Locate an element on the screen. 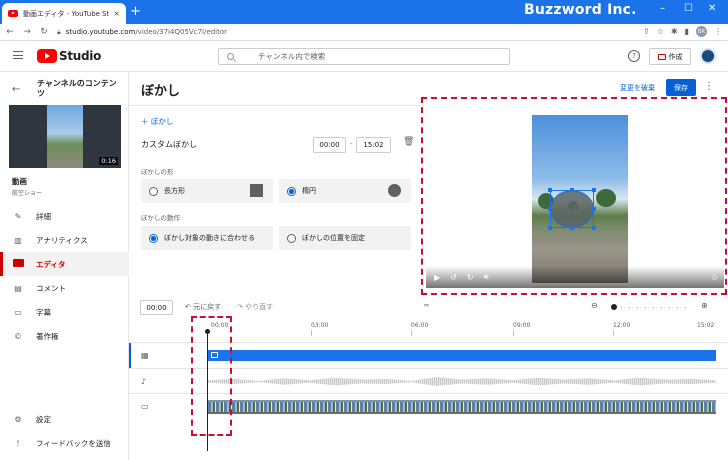  video-camera-icon is located at coordinates (661, 56).